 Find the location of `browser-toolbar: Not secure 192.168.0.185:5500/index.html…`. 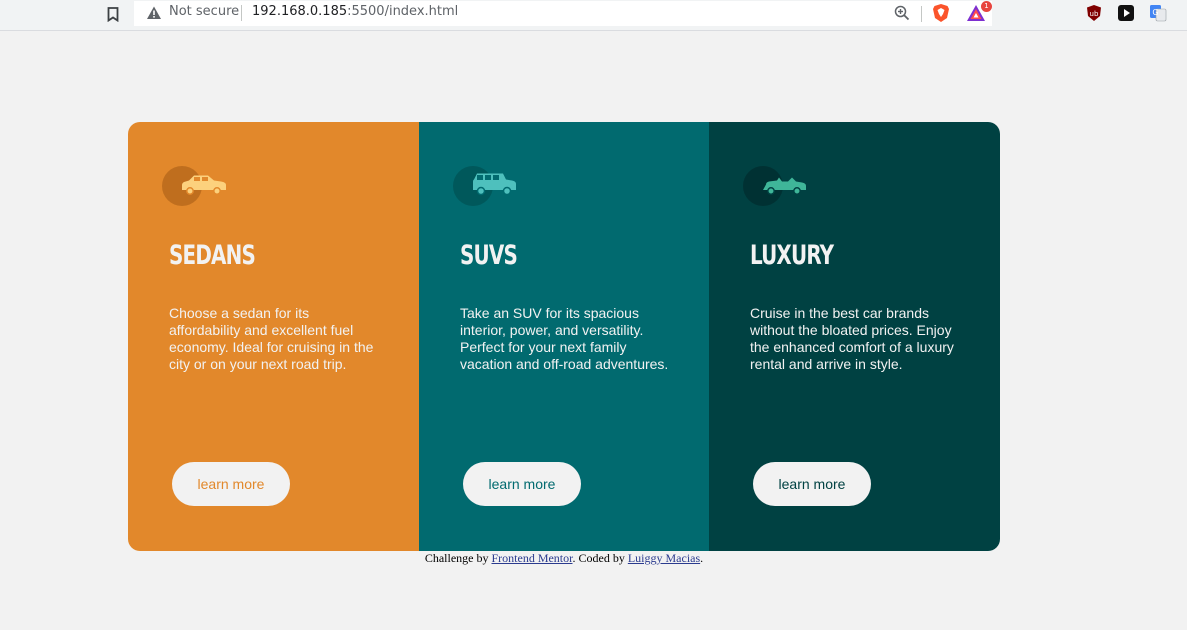

browser-toolbar: Not secure 192.168.0.185:5500/index.html… is located at coordinates (593, 15).